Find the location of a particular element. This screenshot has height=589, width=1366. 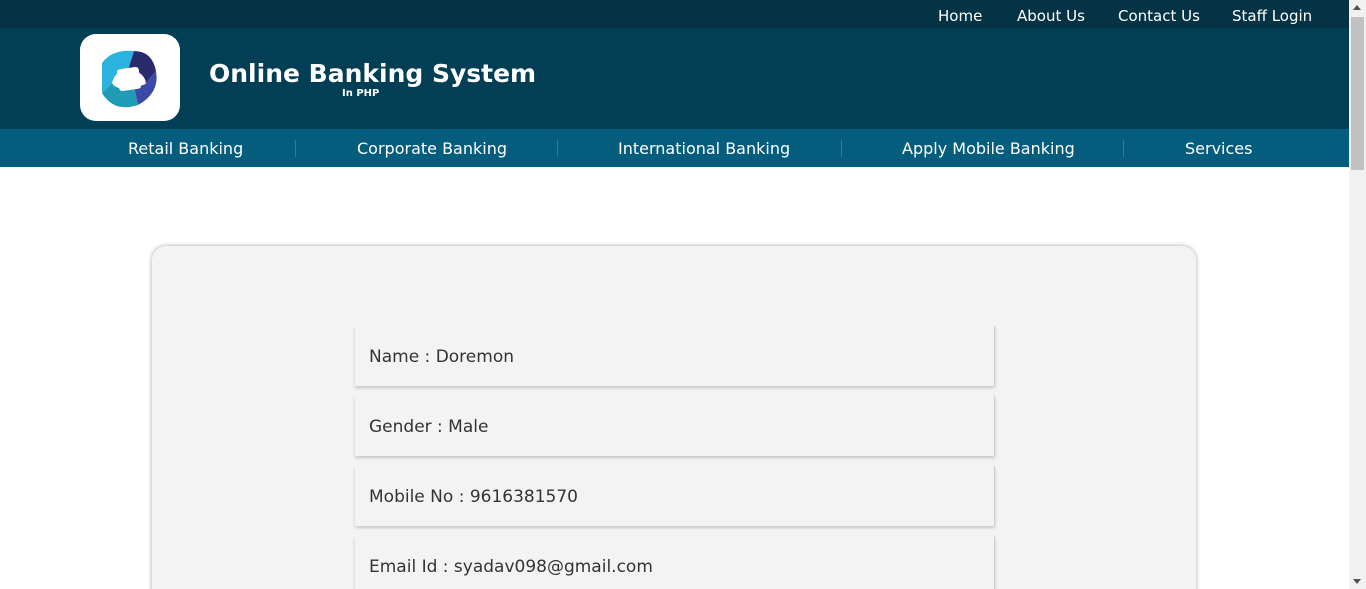

nav-item-services: Services is located at coordinates (1218, 148).